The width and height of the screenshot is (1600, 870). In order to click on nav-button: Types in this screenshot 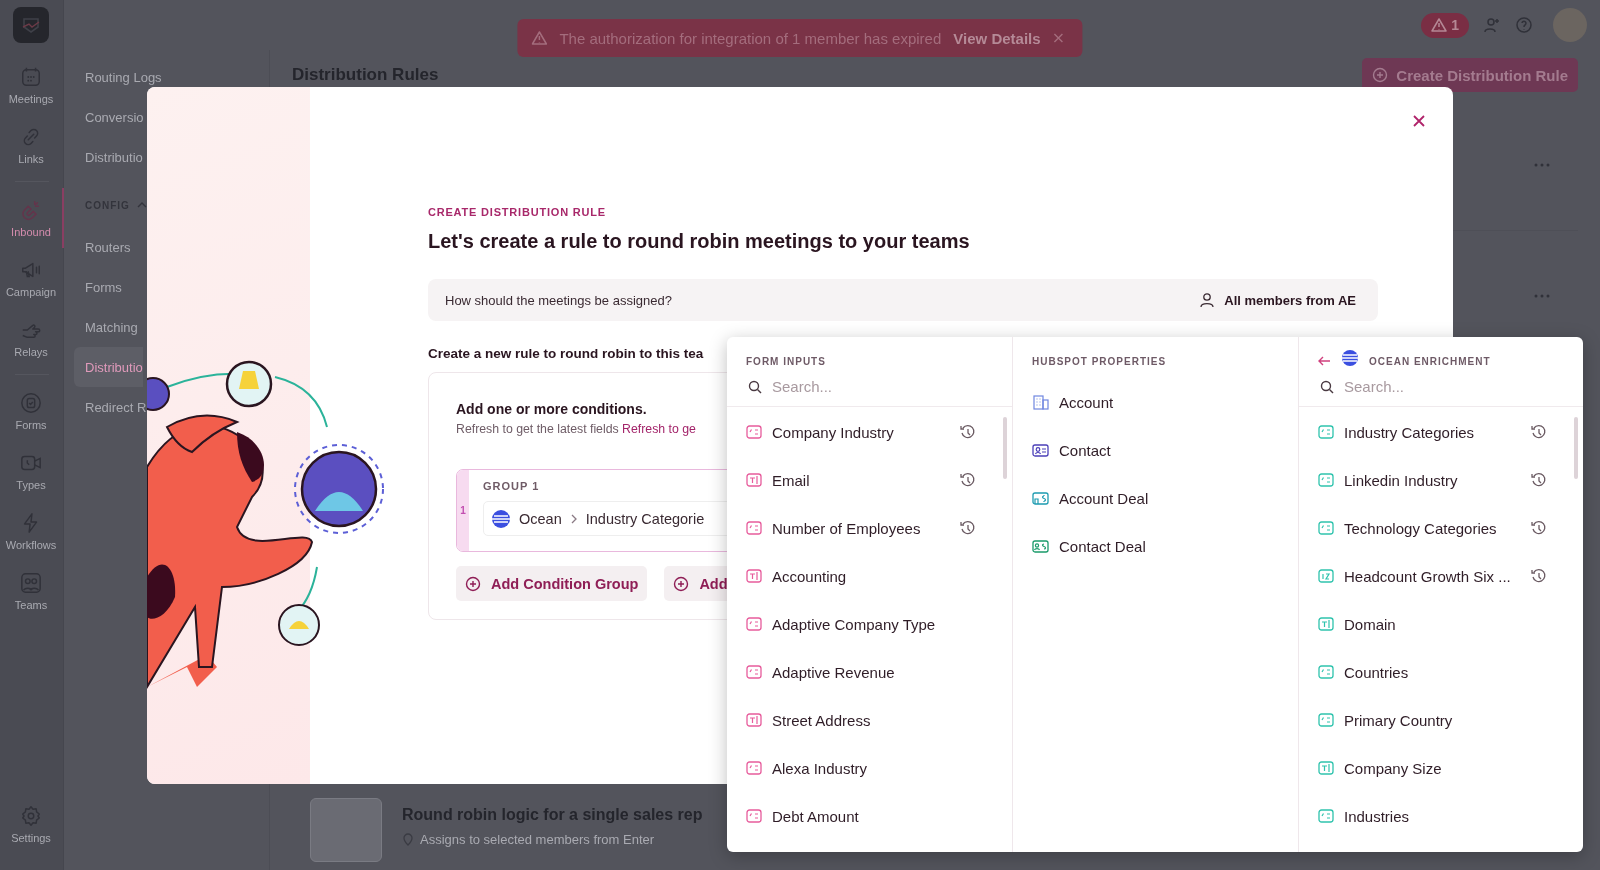, I will do `click(32, 471)`.